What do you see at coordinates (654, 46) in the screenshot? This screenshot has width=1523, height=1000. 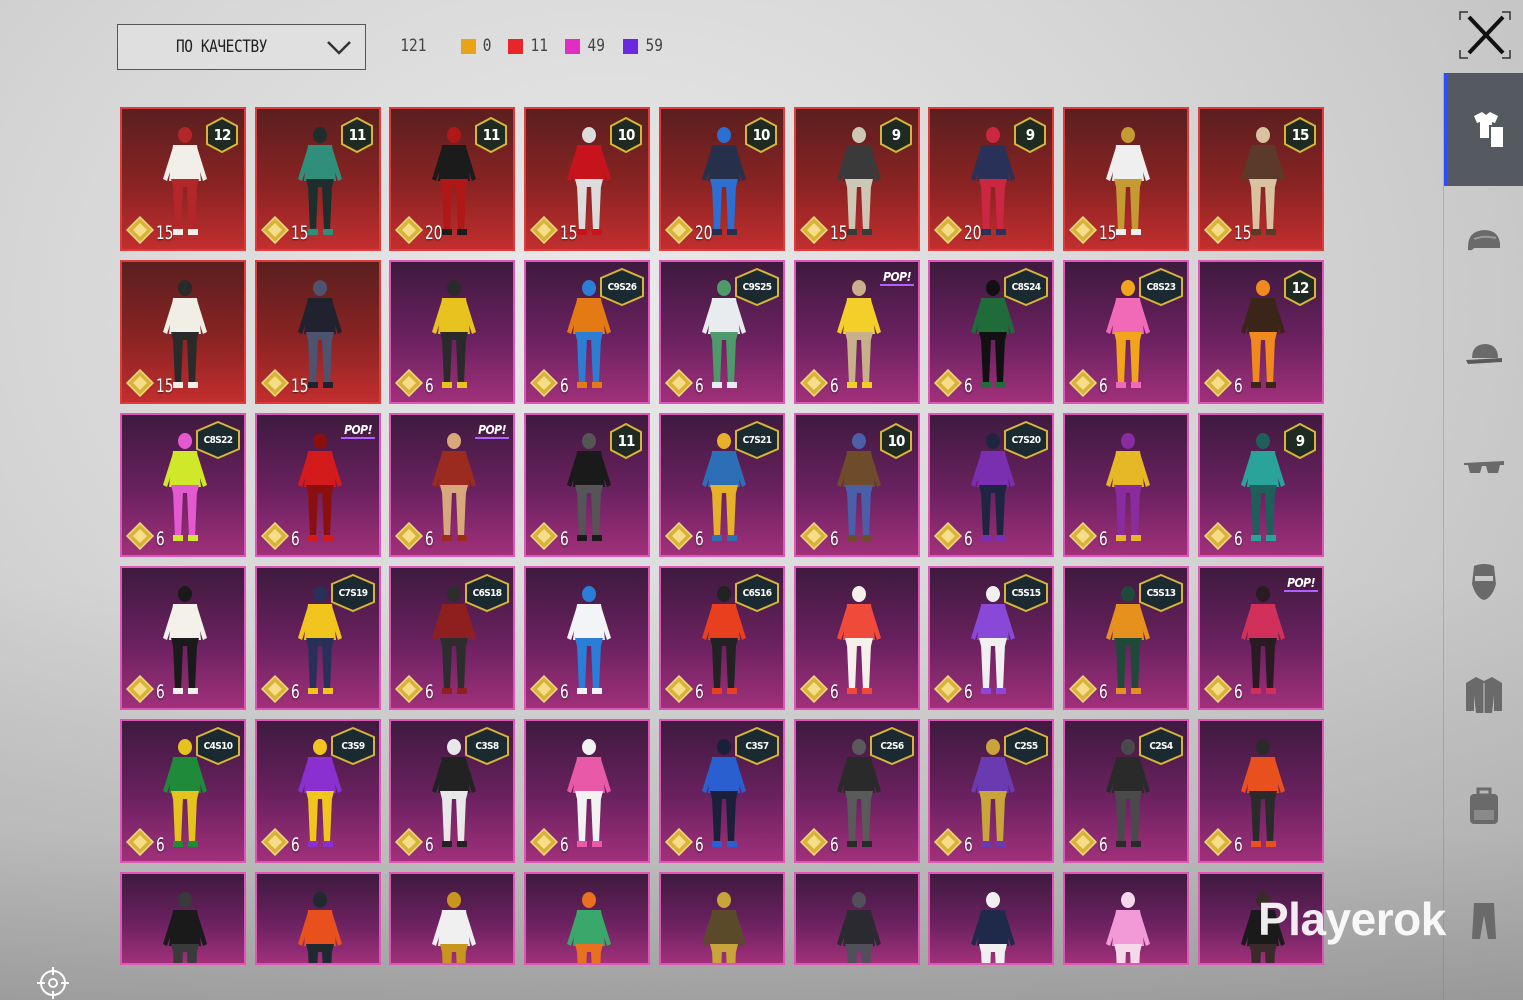 I see `purple-rarity-count: 59` at bounding box center [654, 46].